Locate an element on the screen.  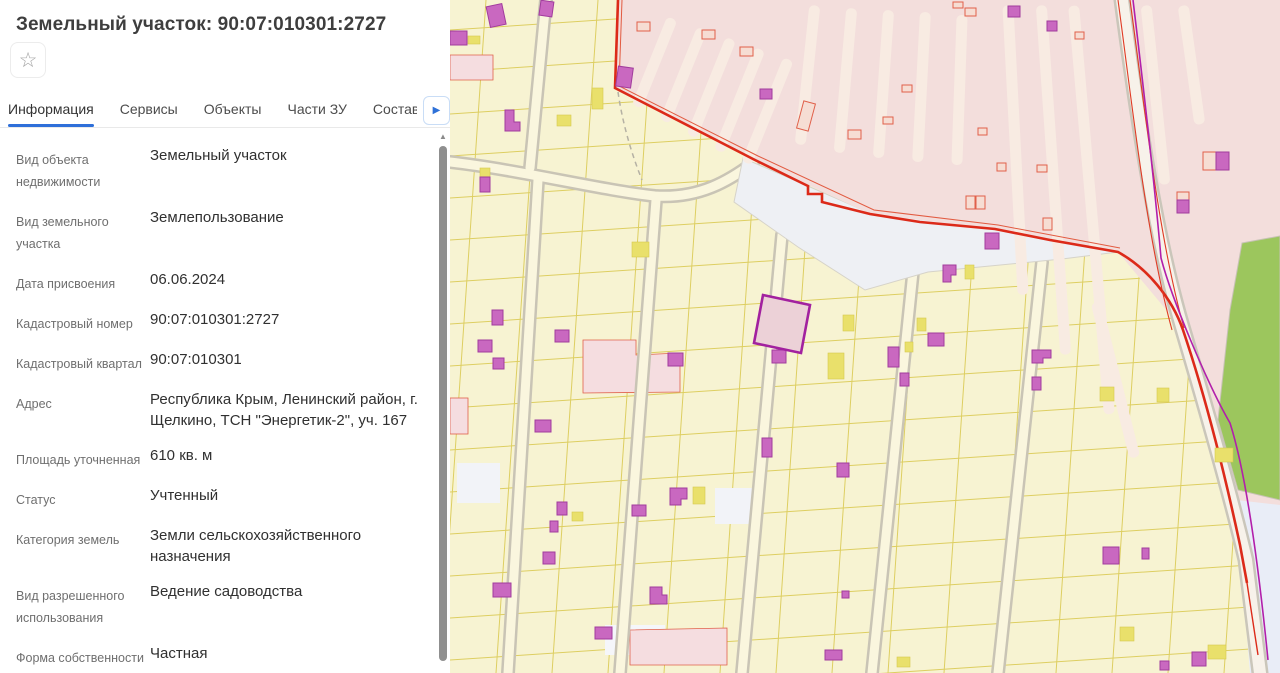
tab-services: Сервисы is located at coordinates (149, 110).